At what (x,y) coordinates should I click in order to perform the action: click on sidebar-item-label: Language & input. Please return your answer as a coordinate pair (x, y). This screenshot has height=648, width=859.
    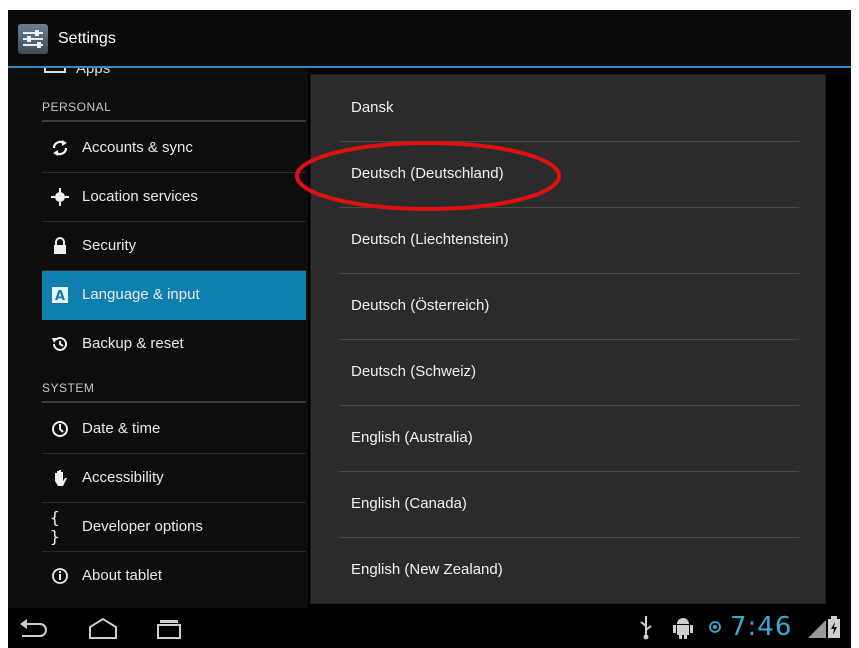
    Looking at the image, I should click on (141, 294).